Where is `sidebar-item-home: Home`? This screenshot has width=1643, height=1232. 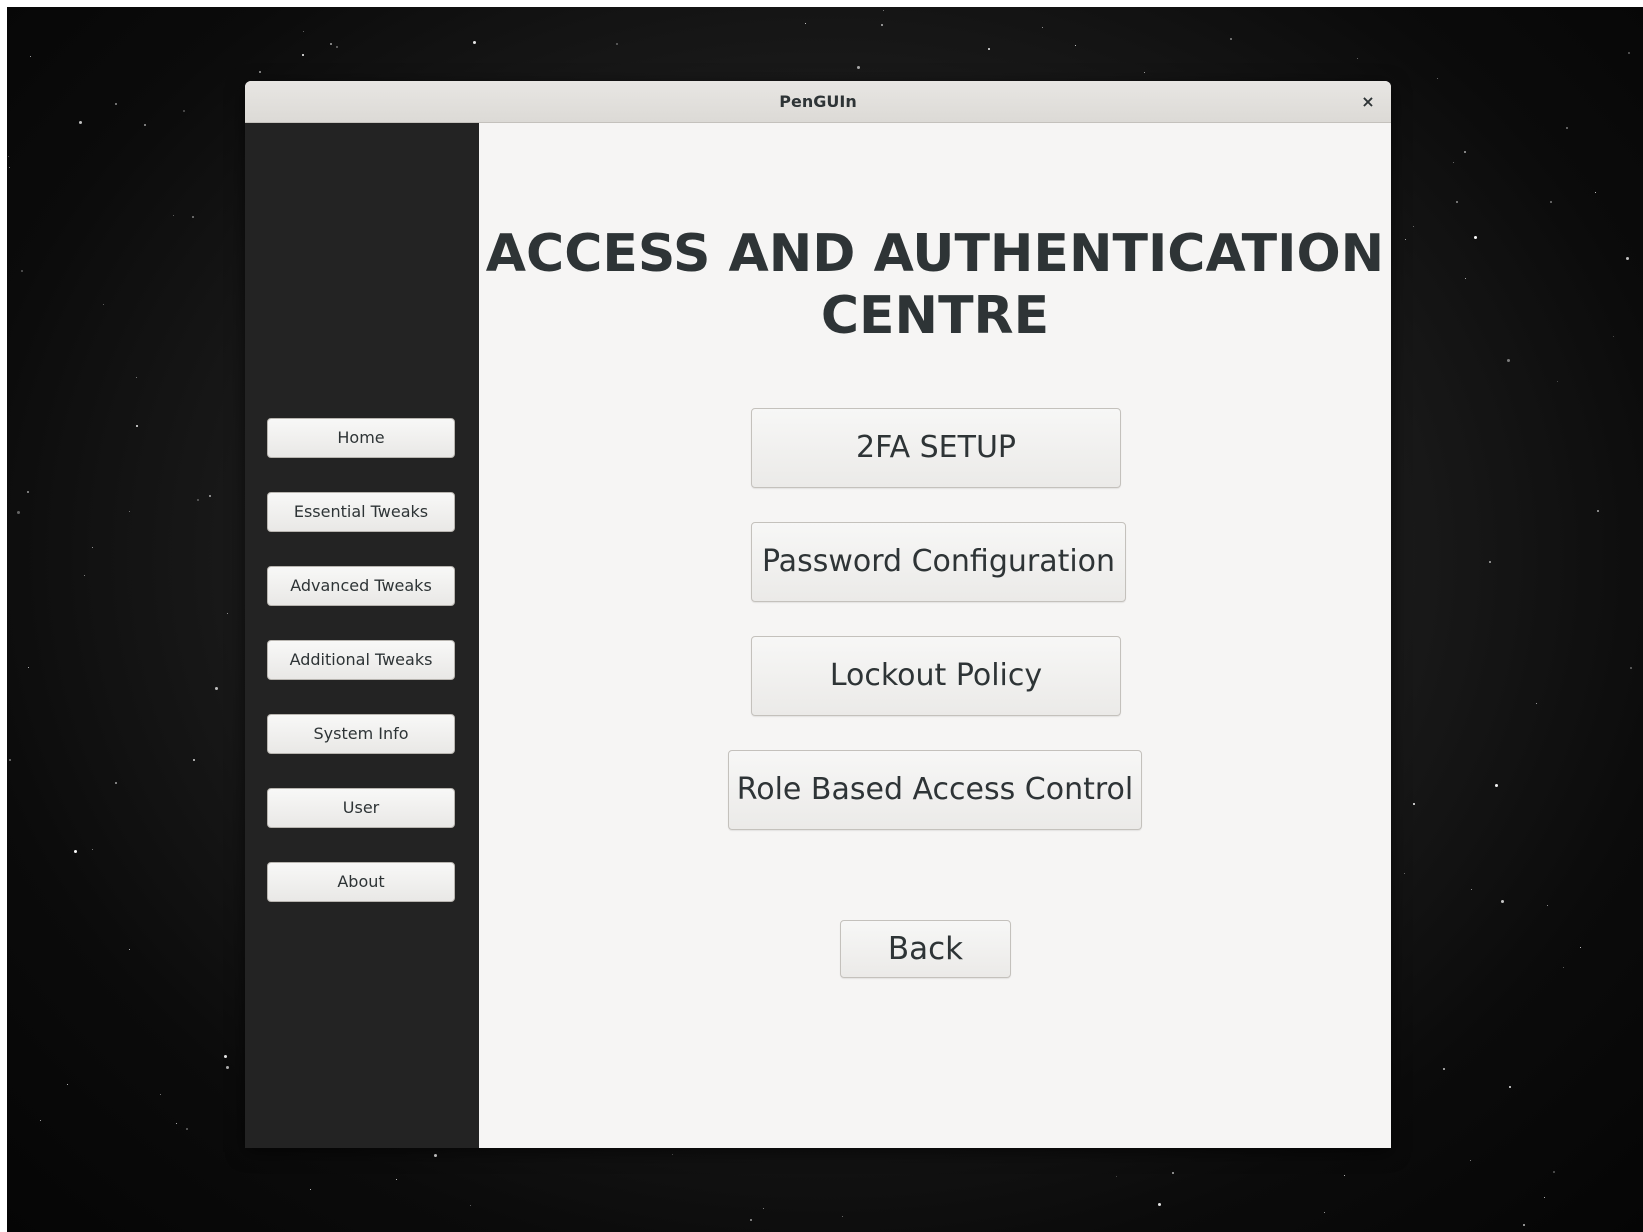 sidebar-item-home: Home is located at coordinates (361, 438).